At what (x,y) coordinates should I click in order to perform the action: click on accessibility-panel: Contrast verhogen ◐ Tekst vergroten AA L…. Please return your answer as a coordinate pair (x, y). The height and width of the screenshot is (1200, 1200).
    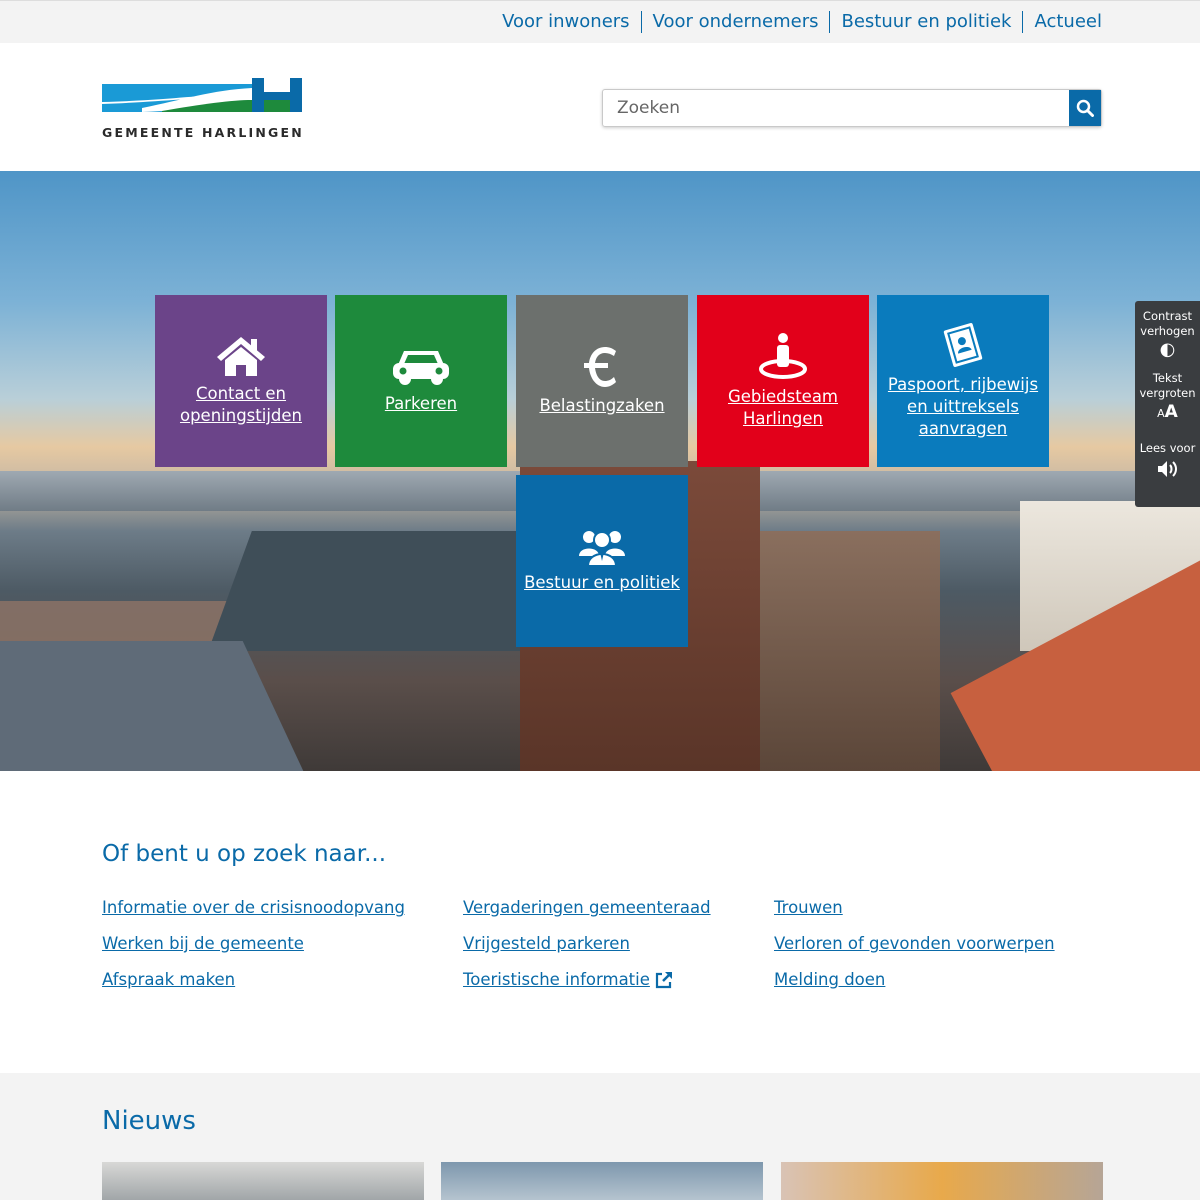
    Looking at the image, I should click on (1167, 404).